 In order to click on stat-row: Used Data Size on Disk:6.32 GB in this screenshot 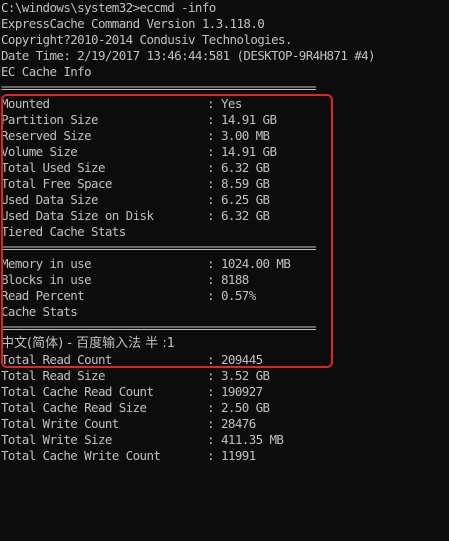, I will do `click(224, 216)`.